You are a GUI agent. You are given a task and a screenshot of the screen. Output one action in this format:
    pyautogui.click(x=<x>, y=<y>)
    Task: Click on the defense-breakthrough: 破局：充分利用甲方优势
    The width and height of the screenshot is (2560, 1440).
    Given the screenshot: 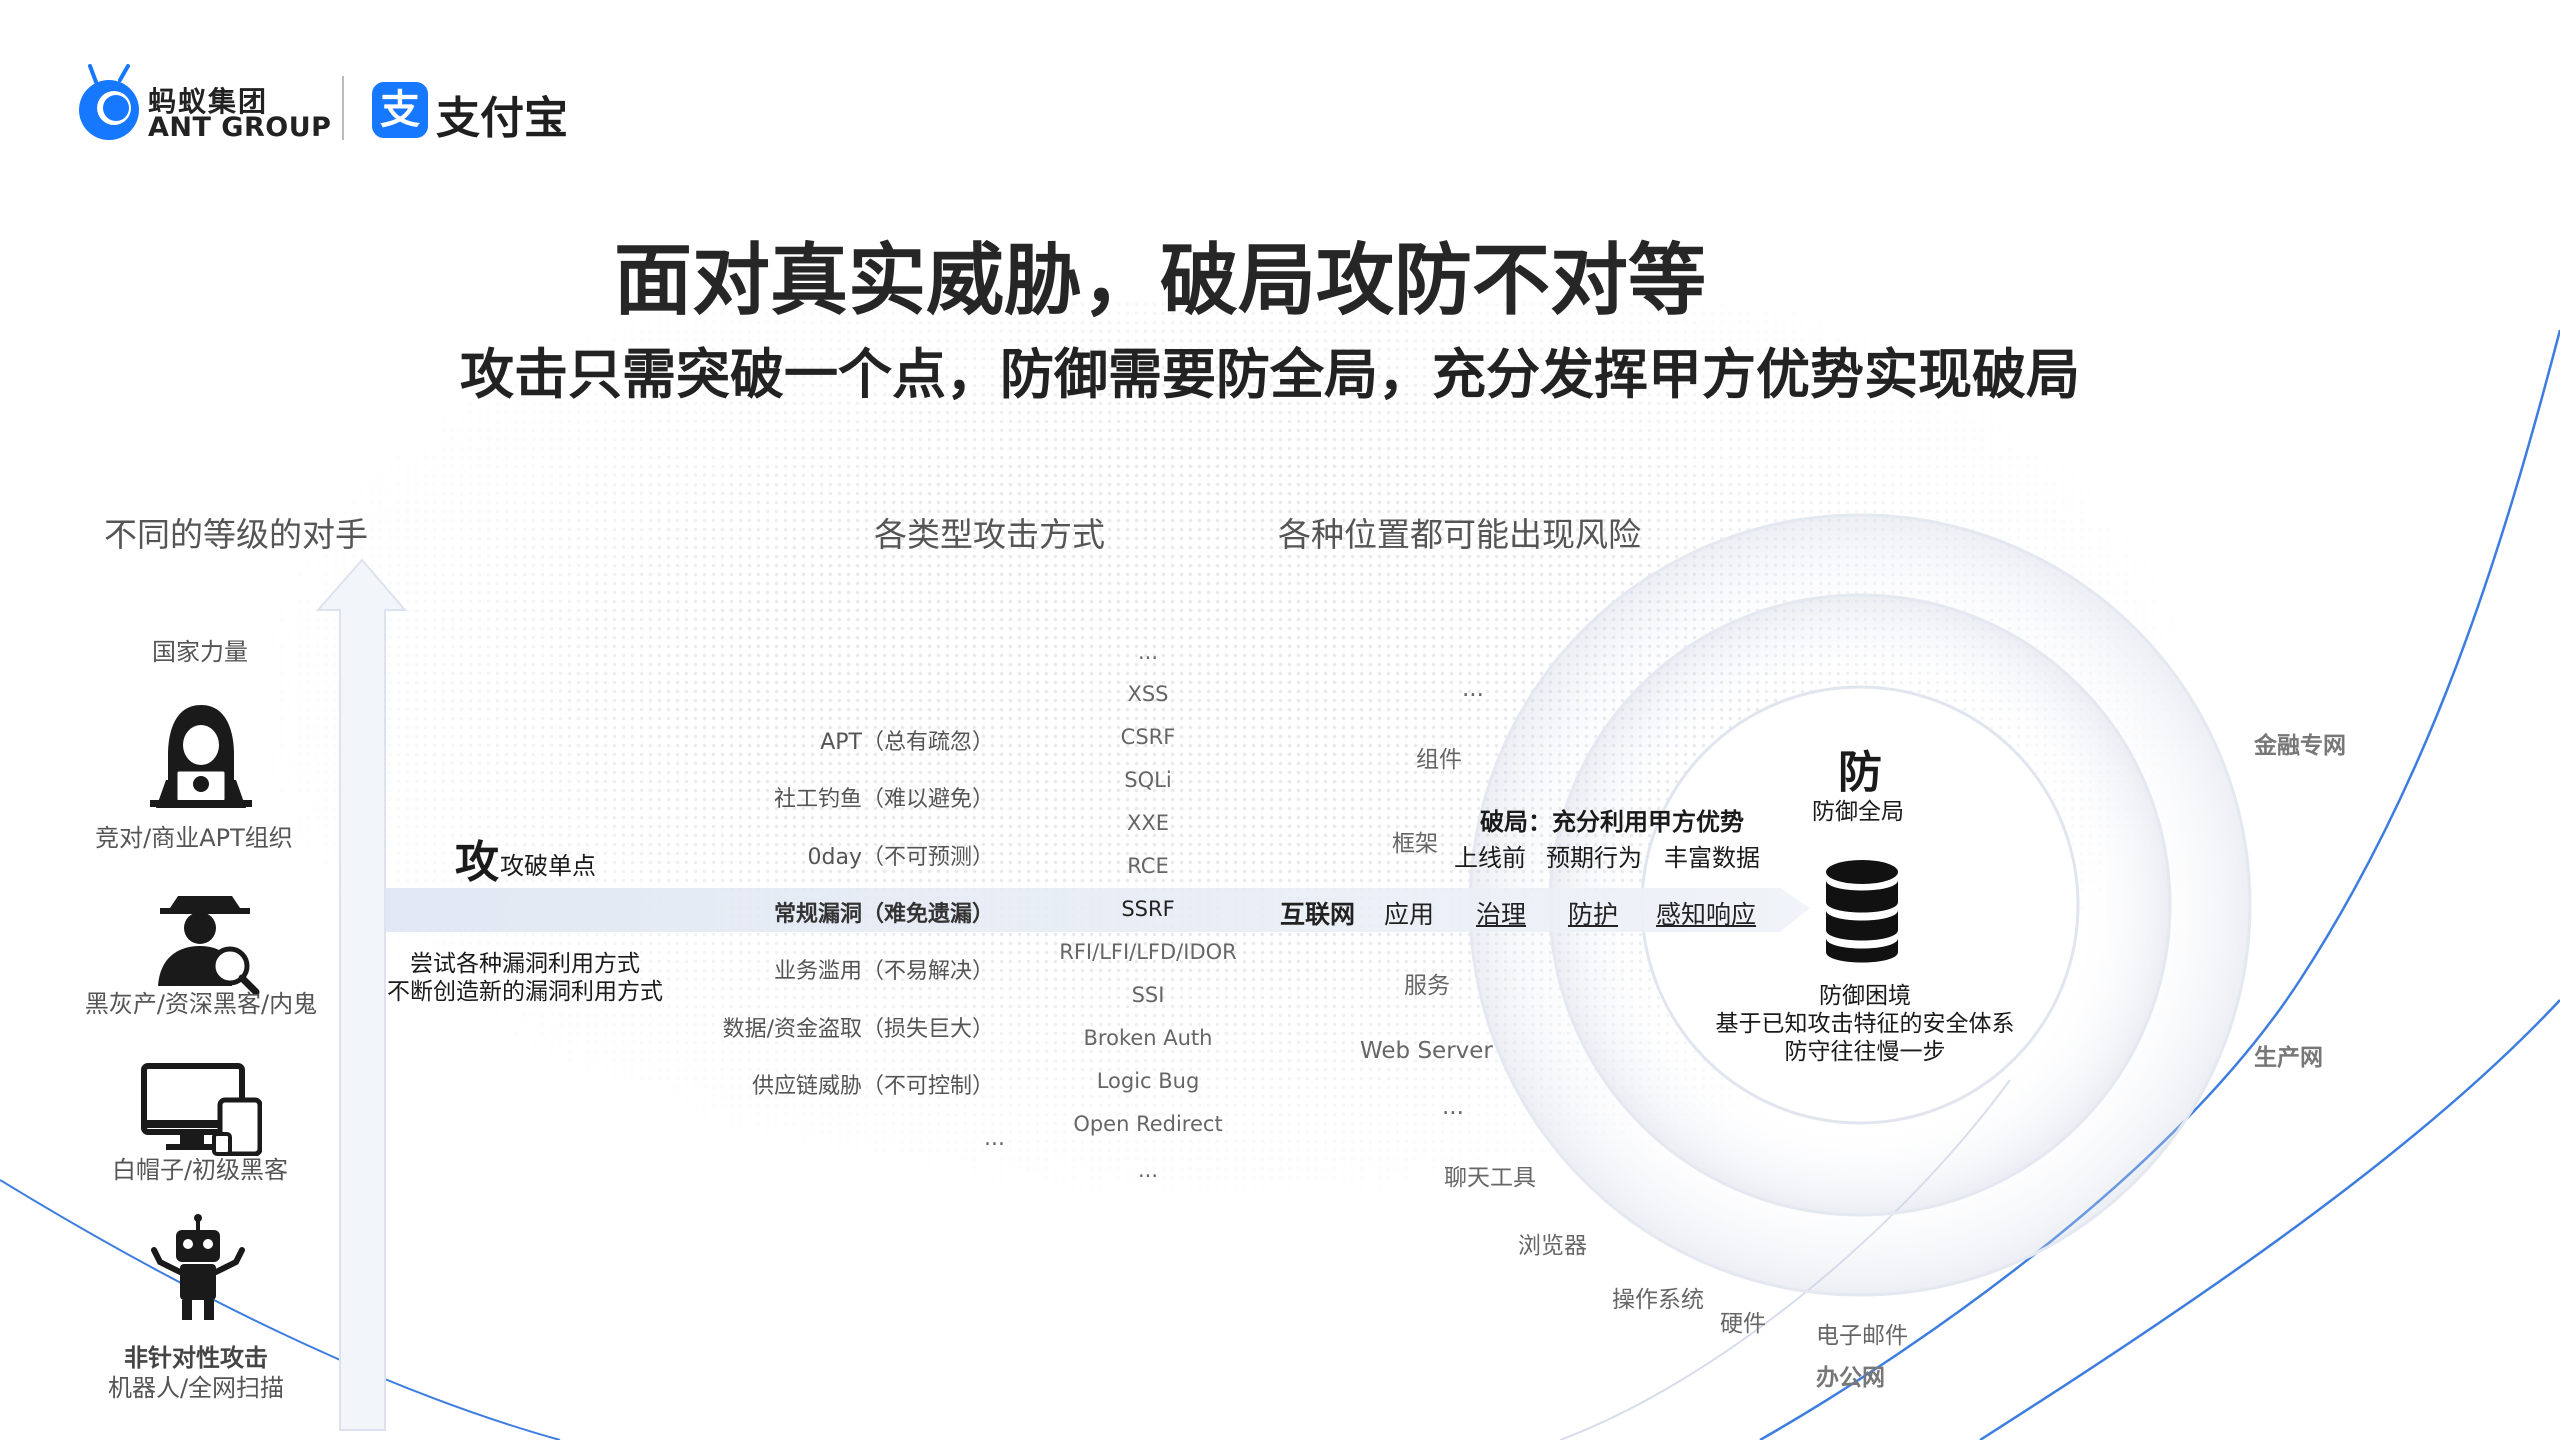 What is the action you would take?
    pyautogui.click(x=1612, y=822)
    